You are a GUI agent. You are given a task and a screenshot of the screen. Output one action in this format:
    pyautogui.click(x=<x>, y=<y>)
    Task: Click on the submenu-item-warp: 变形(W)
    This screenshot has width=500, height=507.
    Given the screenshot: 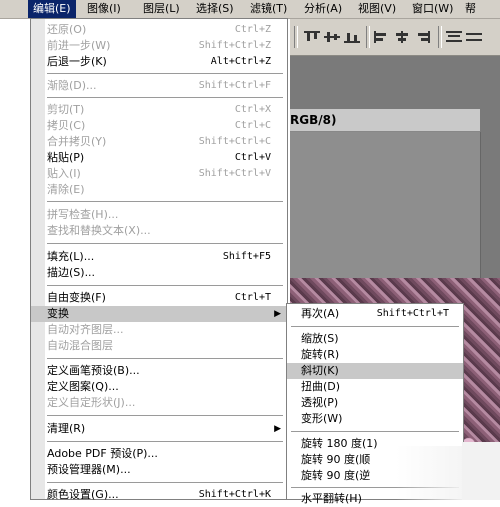 What is the action you would take?
    pyautogui.click(x=375, y=419)
    